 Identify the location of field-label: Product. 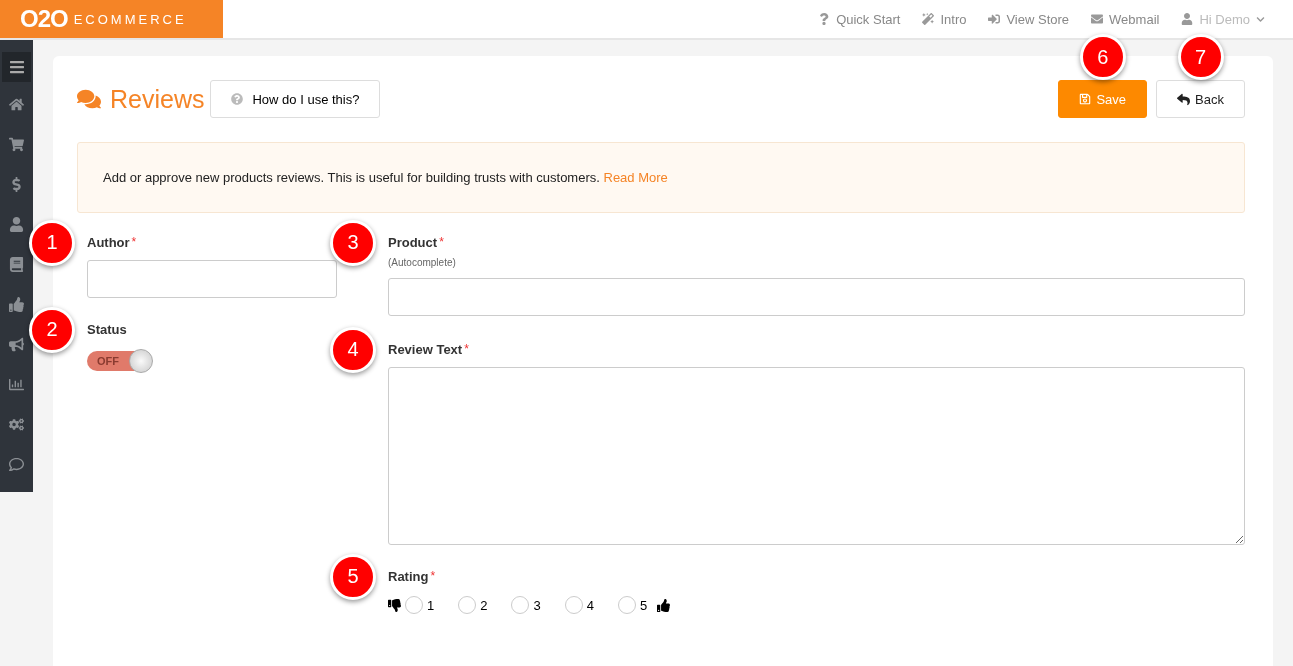
(413, 242).